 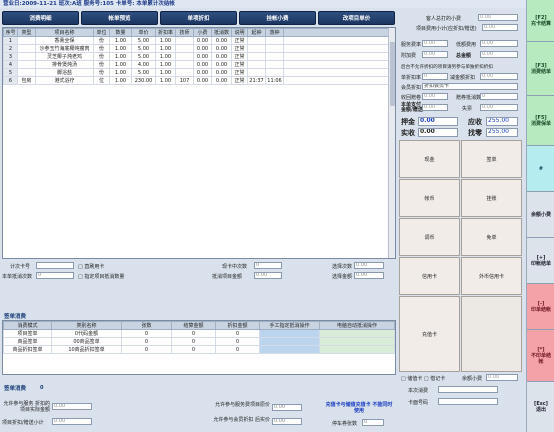 What do you see at coordinates (143, 32) in the screenshot?
I see `col-header: 单价` at bounding box center [143, 32].